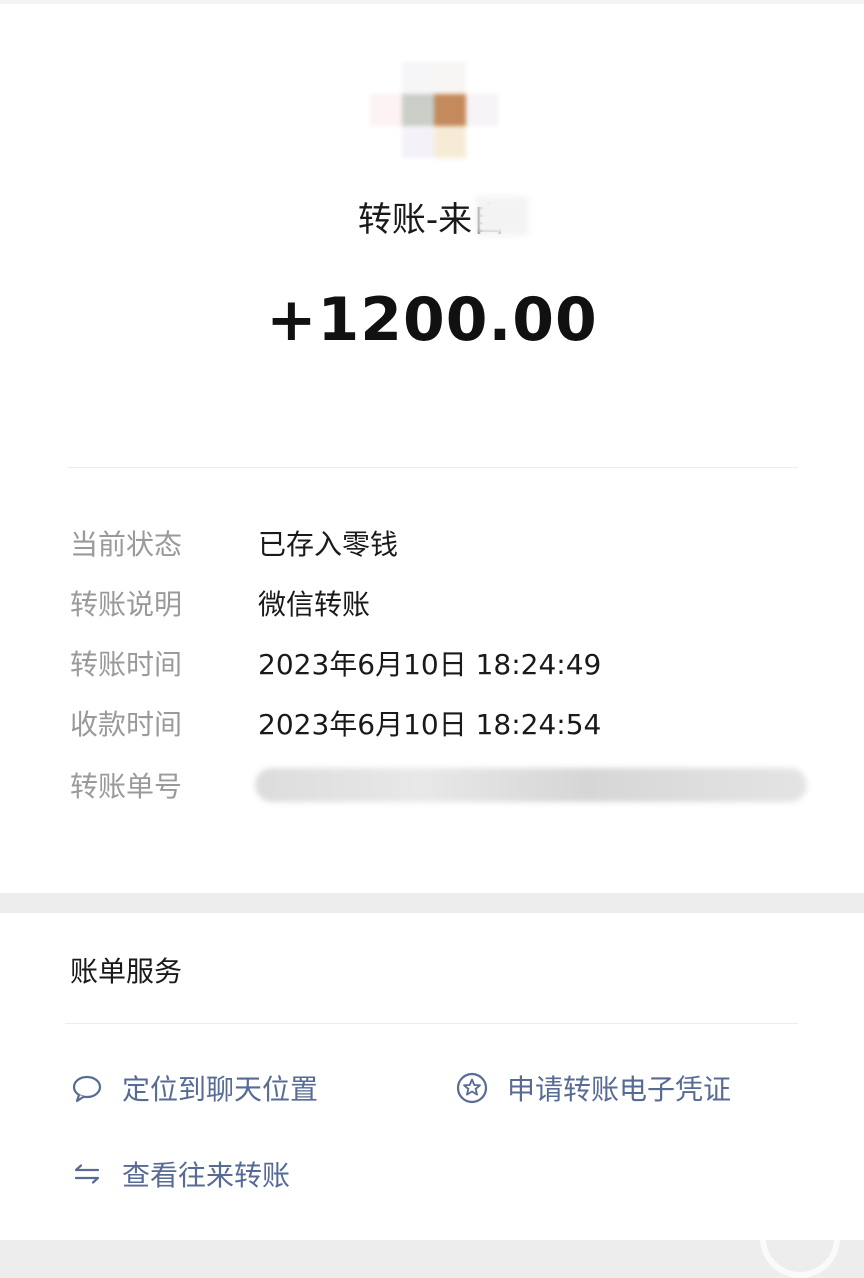 The height and width of the screenshot is (1278, 864). I want to click on apply-voucher-label: 申请转账电子凭证, so click(619, 1089).